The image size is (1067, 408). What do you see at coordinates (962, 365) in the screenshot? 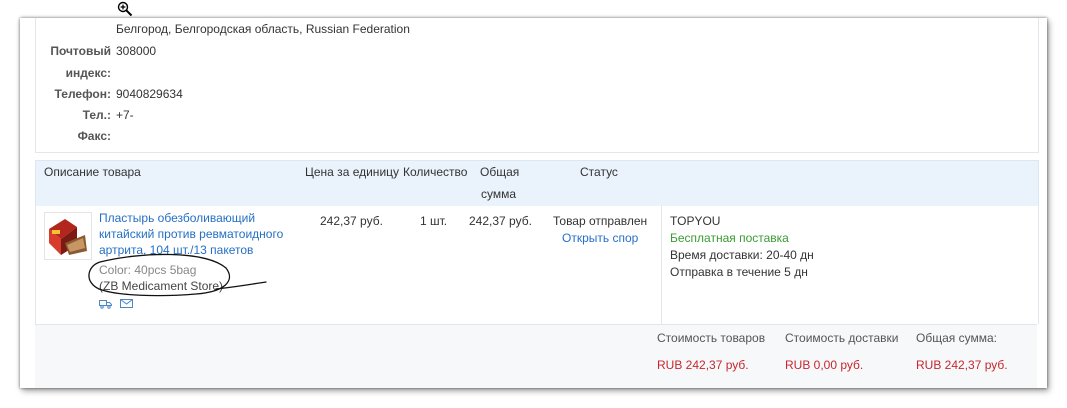
I see `order-total-value: RUB 242,37 руб.` at bounding box center [962, 365].